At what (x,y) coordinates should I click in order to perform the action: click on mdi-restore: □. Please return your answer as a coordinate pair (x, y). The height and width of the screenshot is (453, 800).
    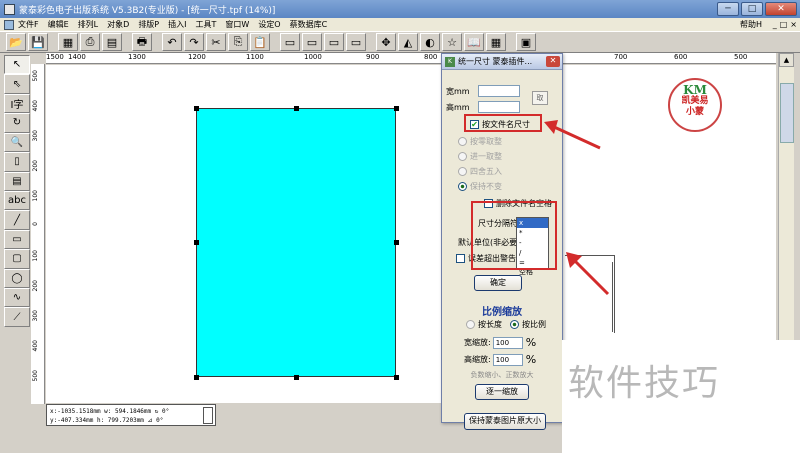
    Looking at the image, I should click on (784, 24).